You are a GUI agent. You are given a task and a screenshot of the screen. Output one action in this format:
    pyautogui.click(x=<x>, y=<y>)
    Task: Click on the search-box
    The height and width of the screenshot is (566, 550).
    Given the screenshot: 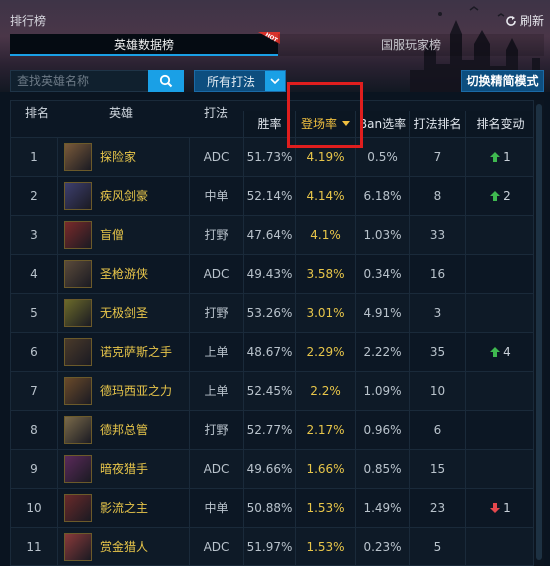 What is the action you would take?
    pyautogui.click(x=97, y=81)
    